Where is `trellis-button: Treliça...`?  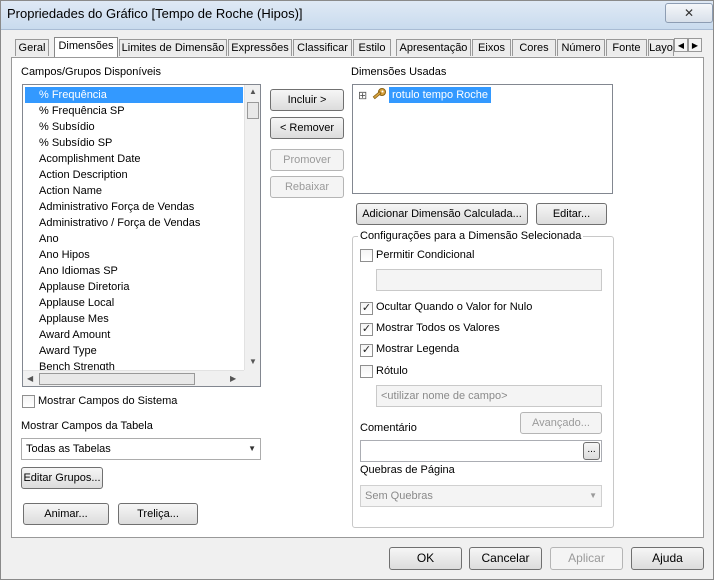 trellis-button: Treliça... is located at coordinates (158, 514).